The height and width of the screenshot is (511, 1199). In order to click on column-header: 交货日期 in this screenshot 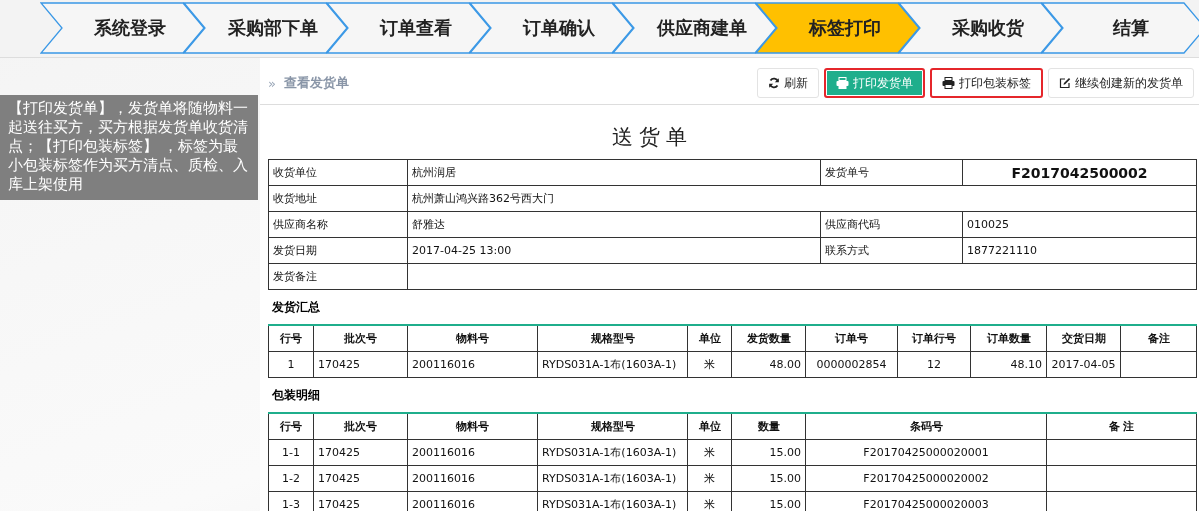, I will do `click(1083, 338)`.